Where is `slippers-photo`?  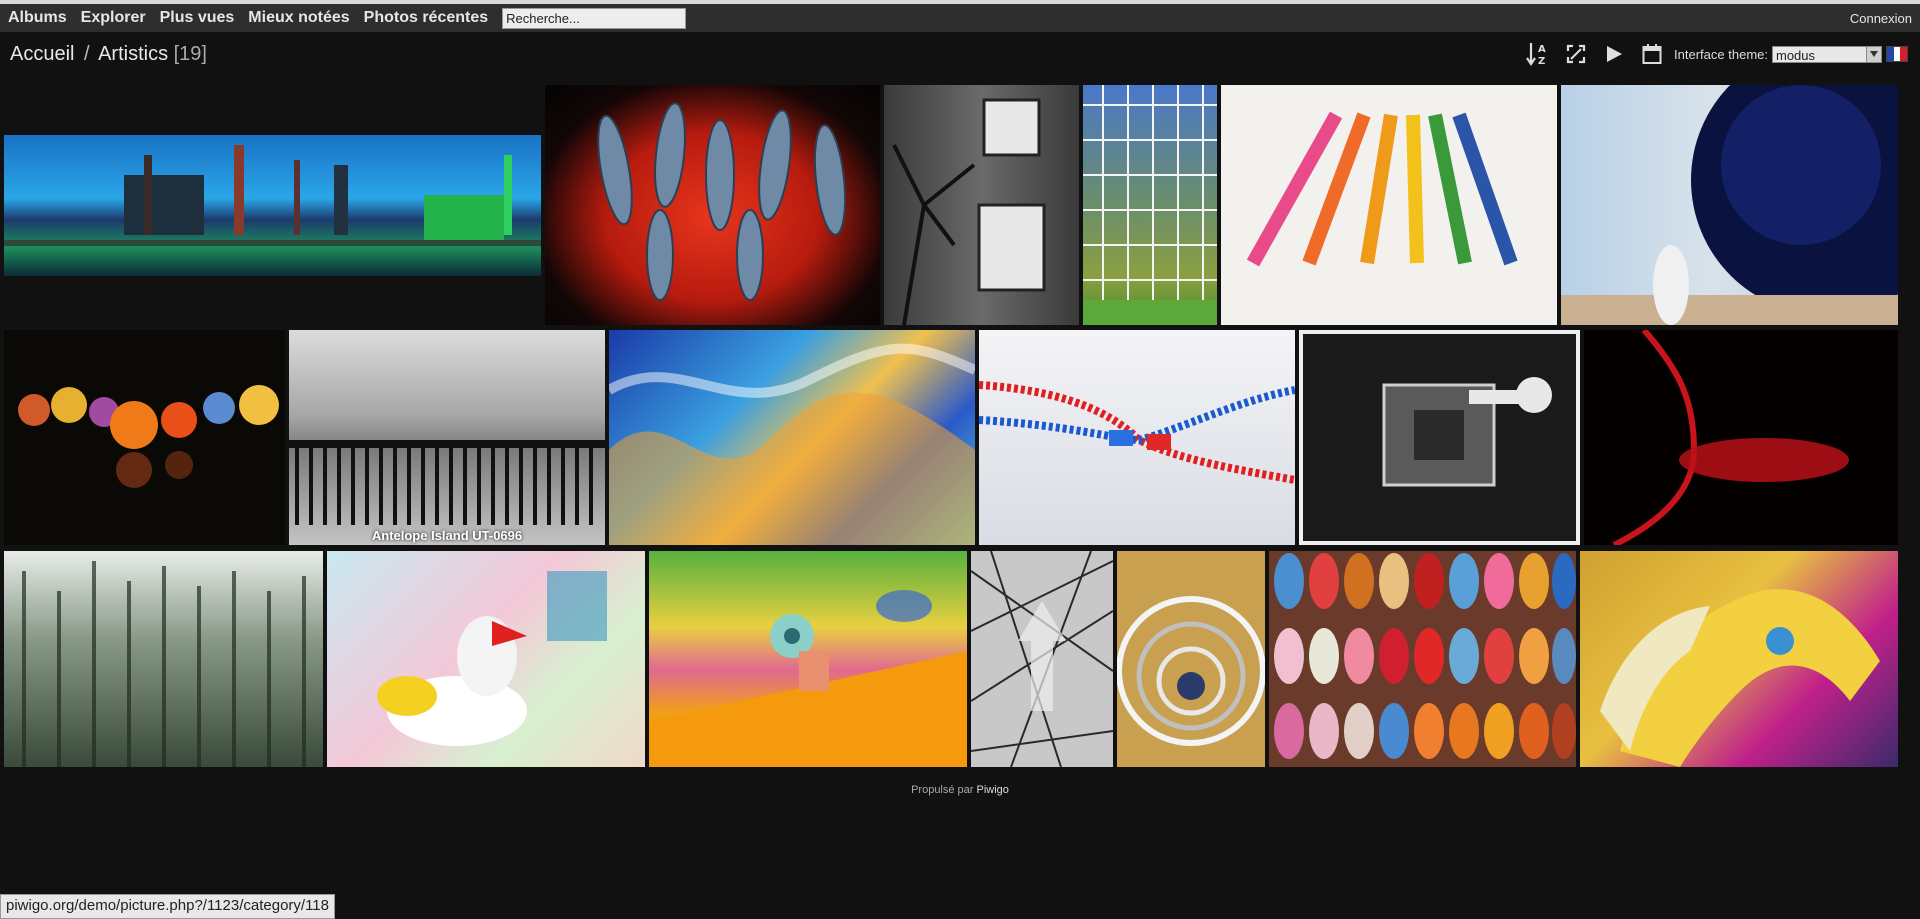 slippers-photo is located at coordinates (1425, 656).